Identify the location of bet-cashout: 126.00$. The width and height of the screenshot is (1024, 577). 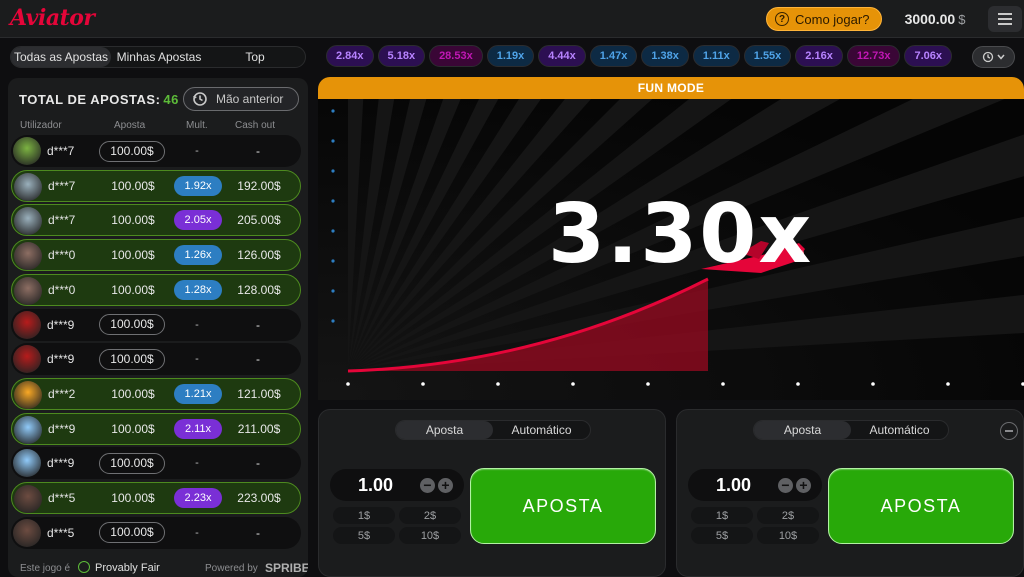
(259, 255).